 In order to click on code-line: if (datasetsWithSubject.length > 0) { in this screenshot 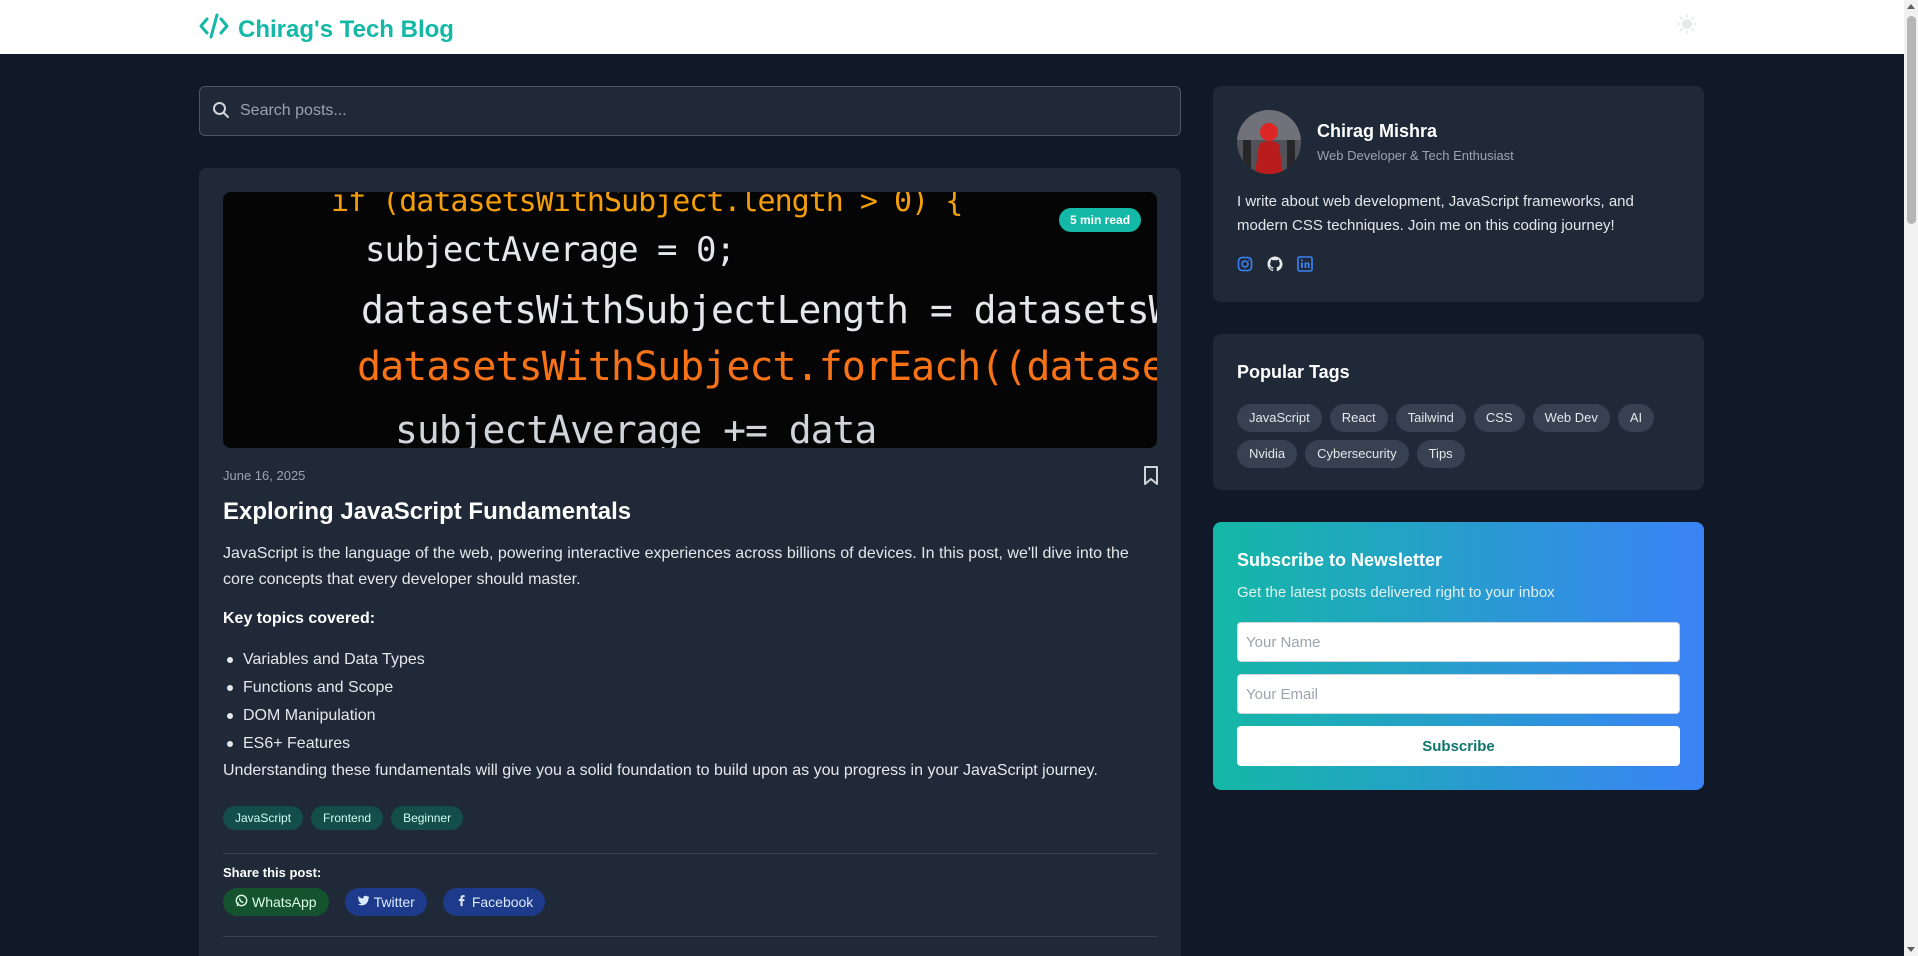, I will do `click(647, 205)`.